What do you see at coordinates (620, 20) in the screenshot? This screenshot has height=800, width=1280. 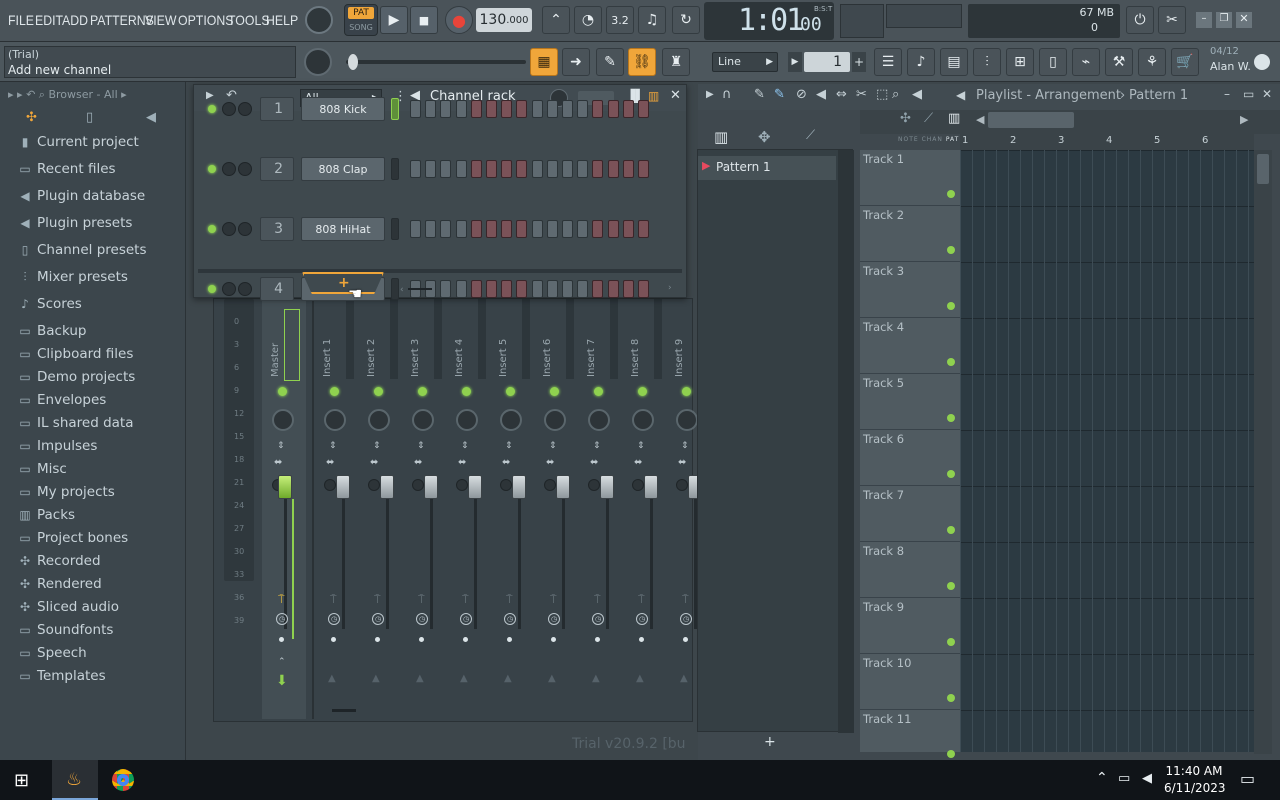 I see `countdown-button: 3.2` at bounding box center [620, 20].